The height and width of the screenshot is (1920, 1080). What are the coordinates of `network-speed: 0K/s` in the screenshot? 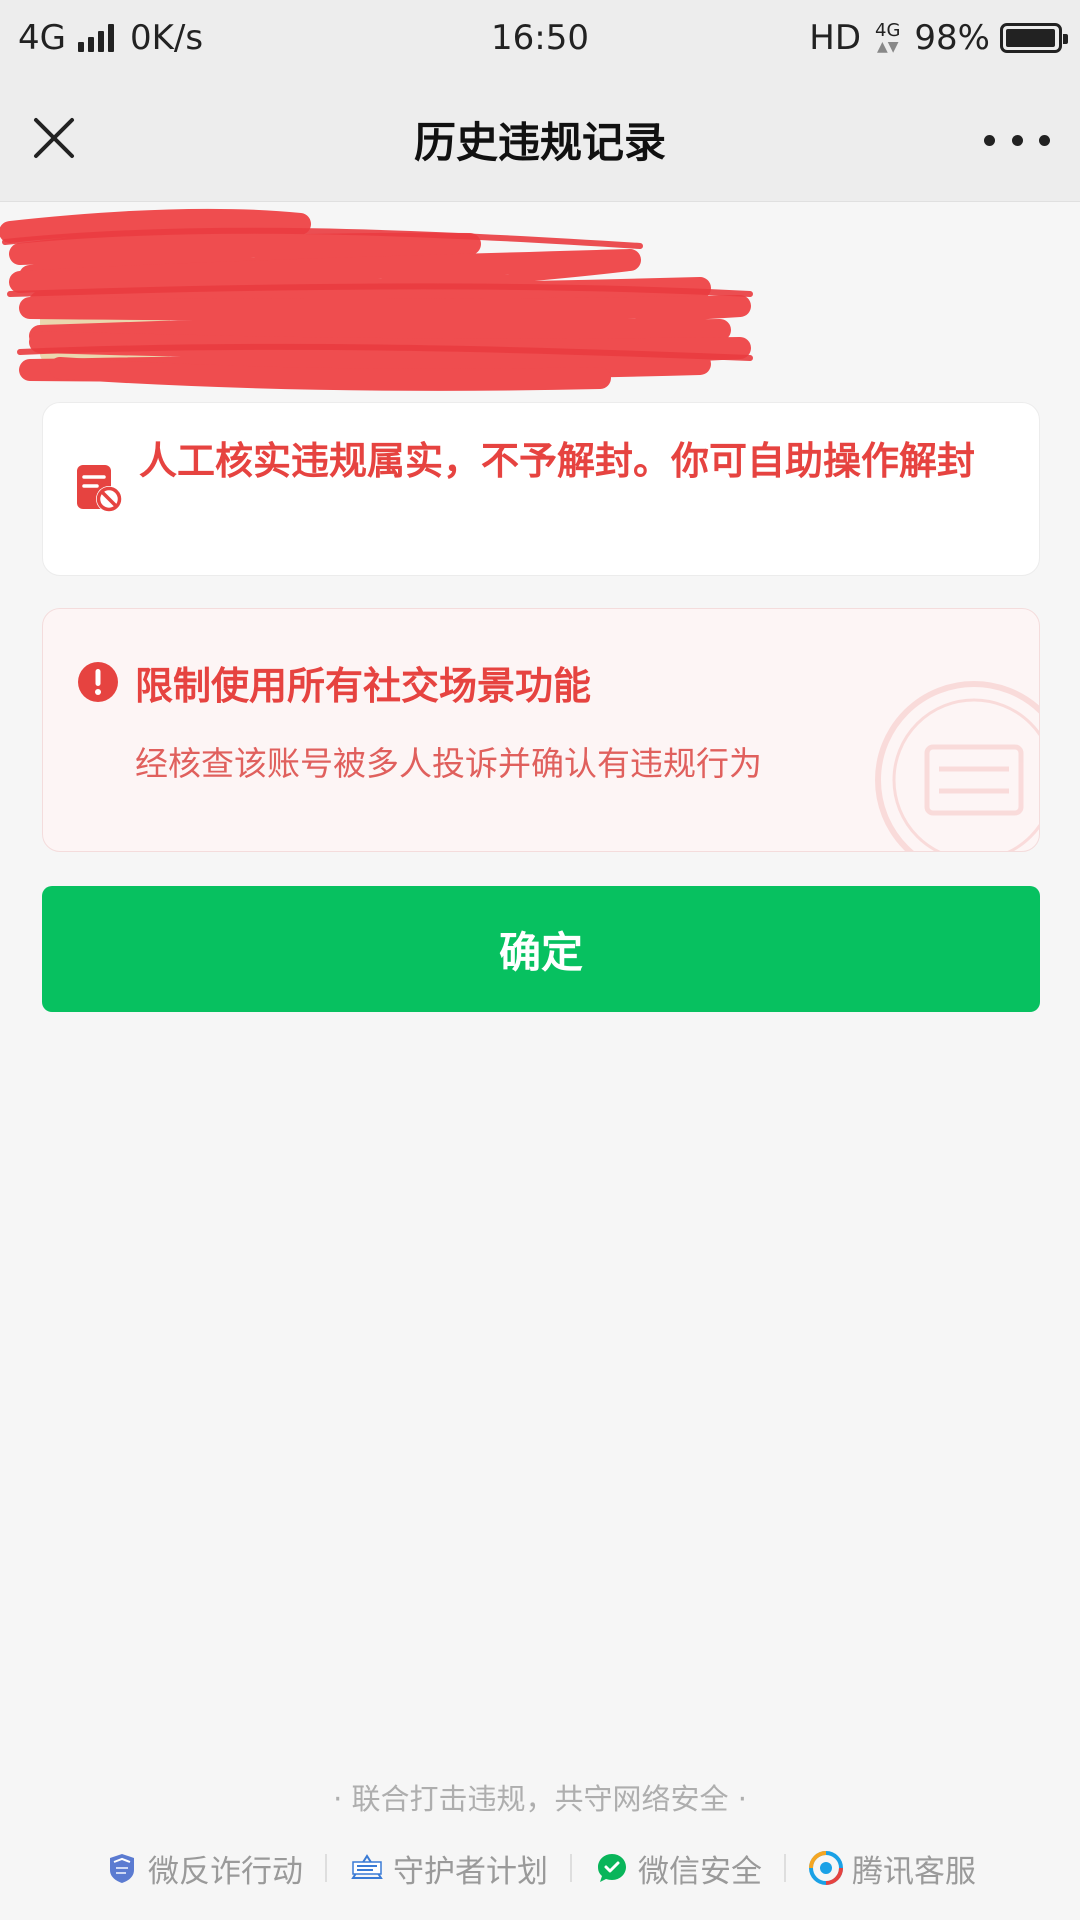 It's located at (166, 38).